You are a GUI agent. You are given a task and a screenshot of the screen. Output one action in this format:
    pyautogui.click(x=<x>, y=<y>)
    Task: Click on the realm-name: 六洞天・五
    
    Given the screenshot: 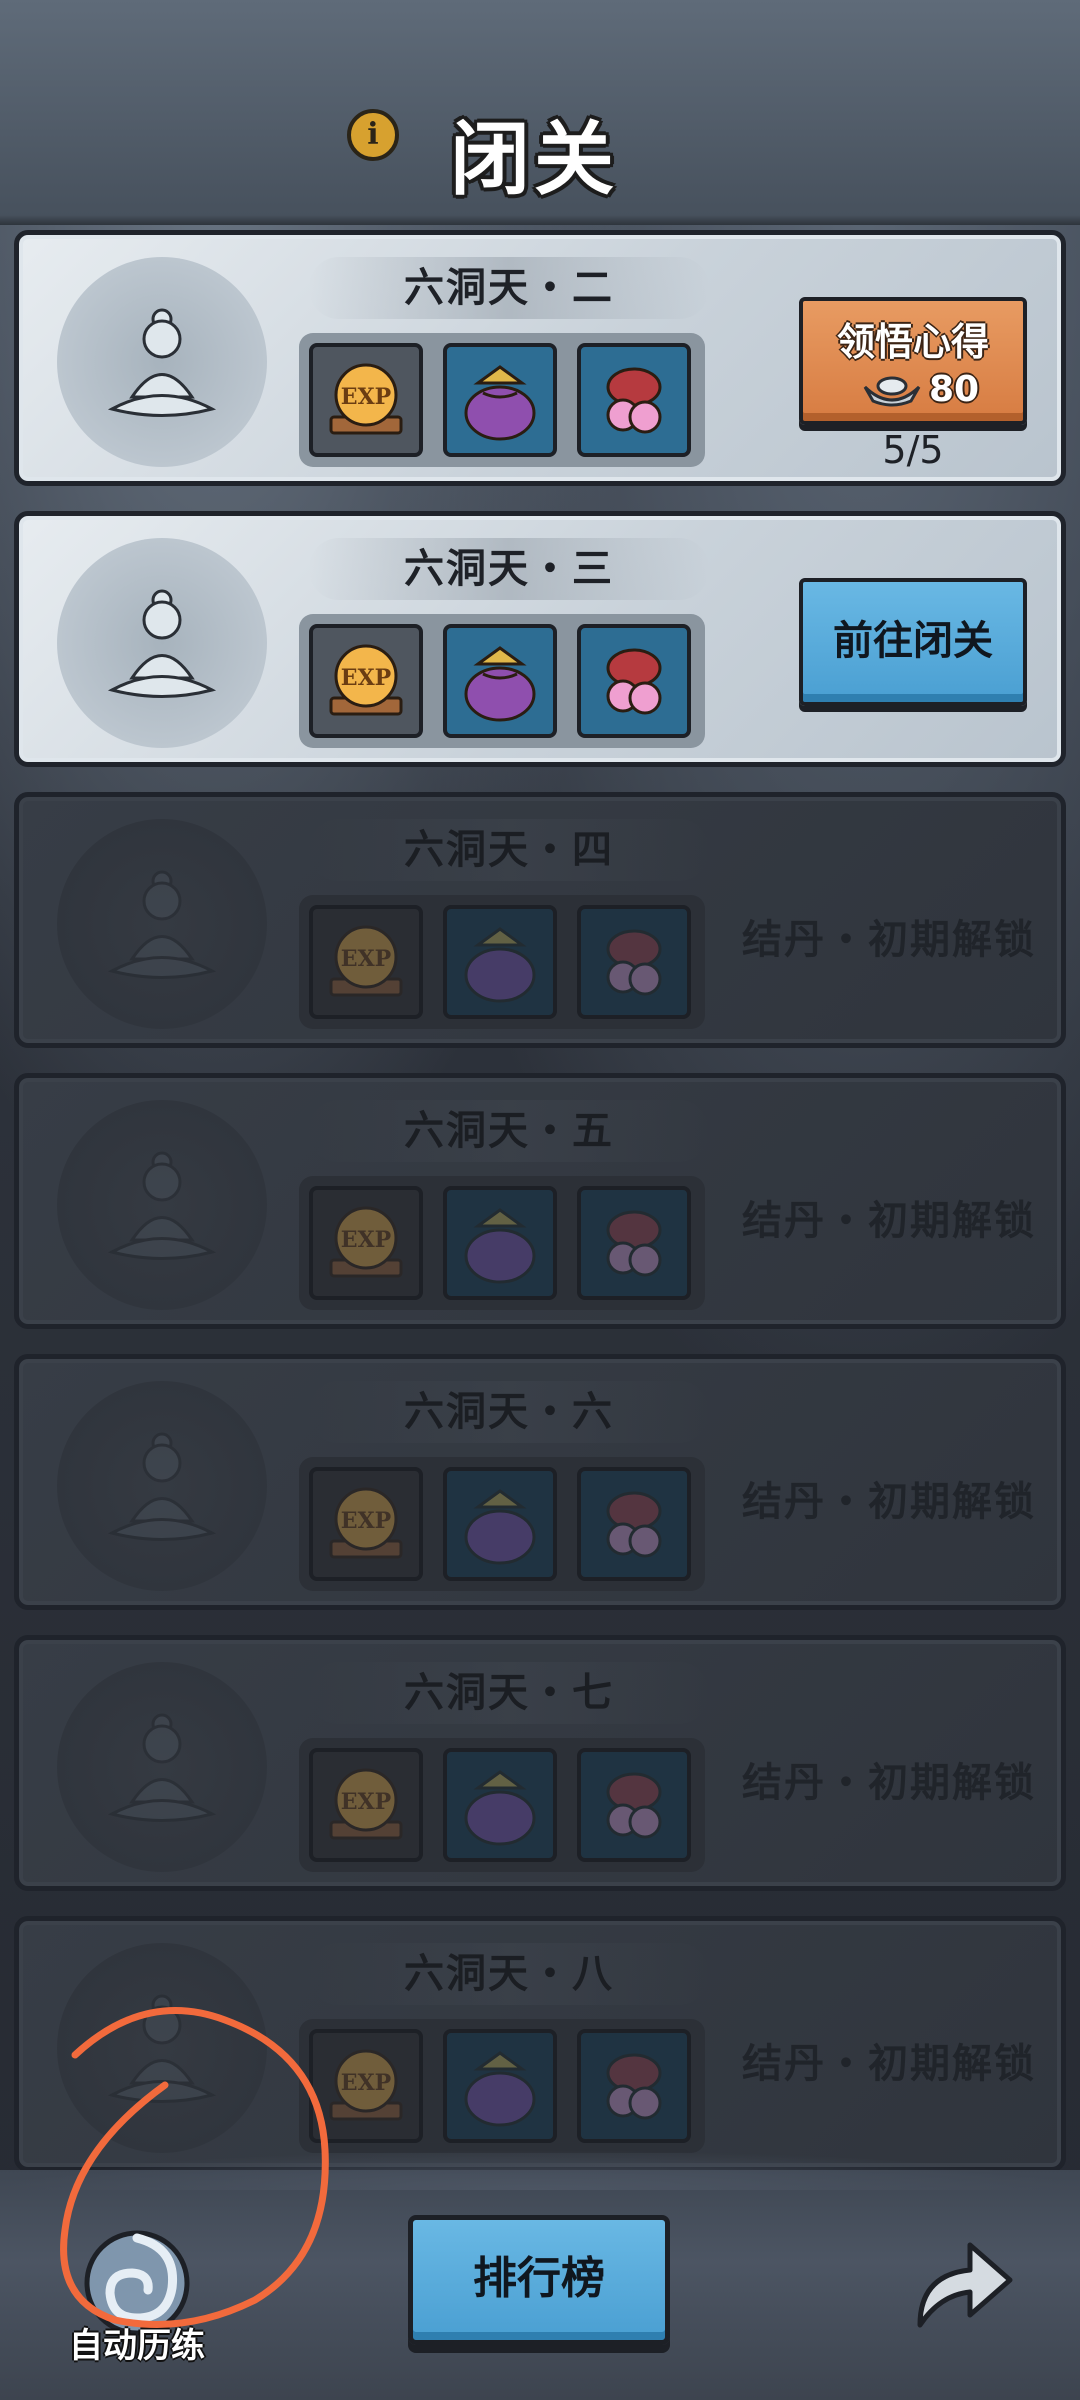 What is the action you would take?
    pyautogui.click(x=509, y=1130)
    